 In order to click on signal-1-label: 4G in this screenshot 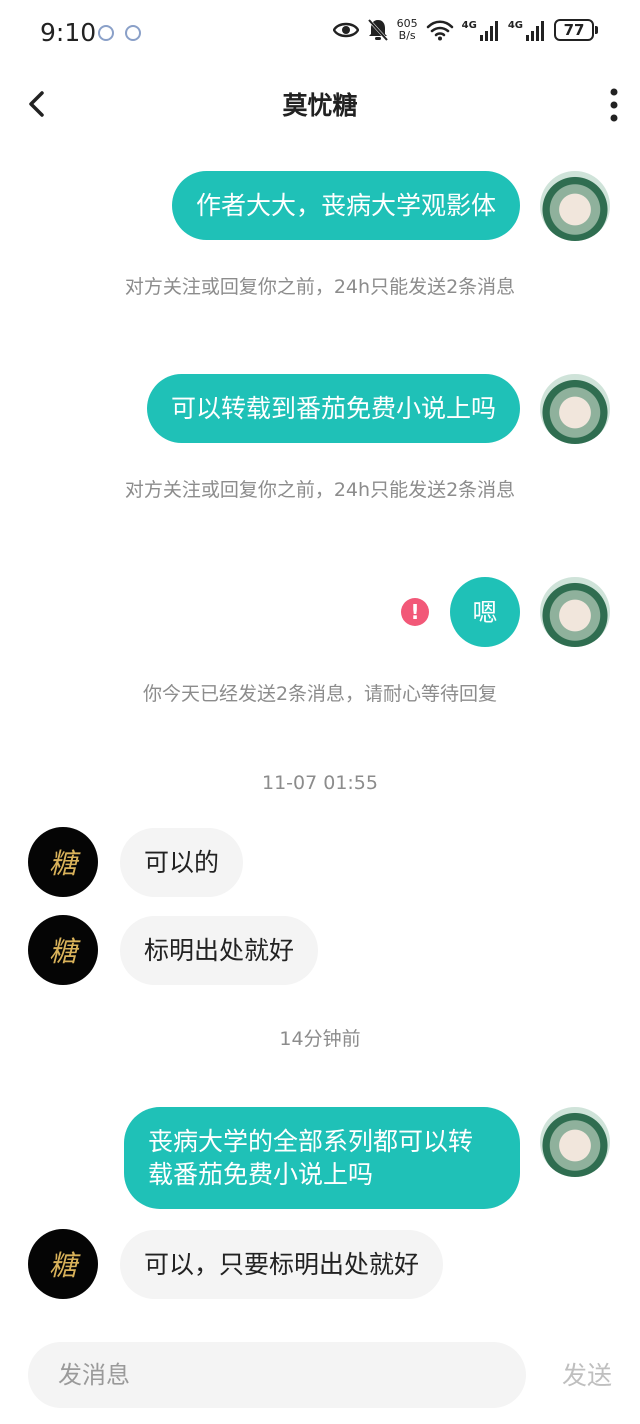, I will do `click(469, 25)`.